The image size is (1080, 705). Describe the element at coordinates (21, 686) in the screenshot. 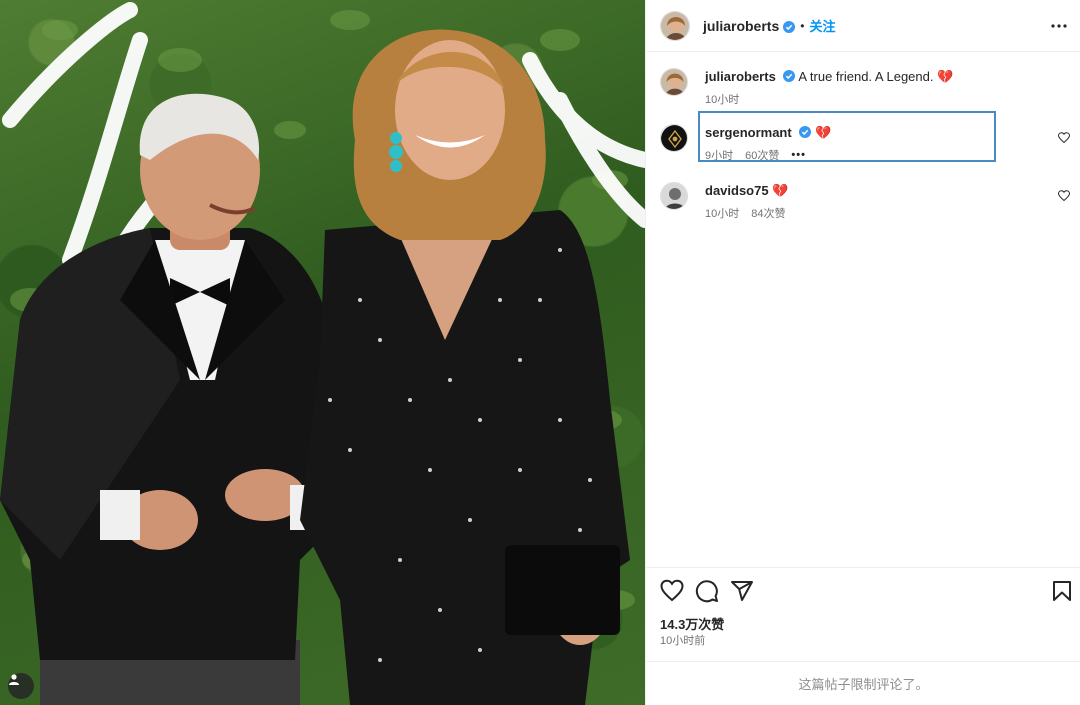

I see `tagged-users-icon` at that location.